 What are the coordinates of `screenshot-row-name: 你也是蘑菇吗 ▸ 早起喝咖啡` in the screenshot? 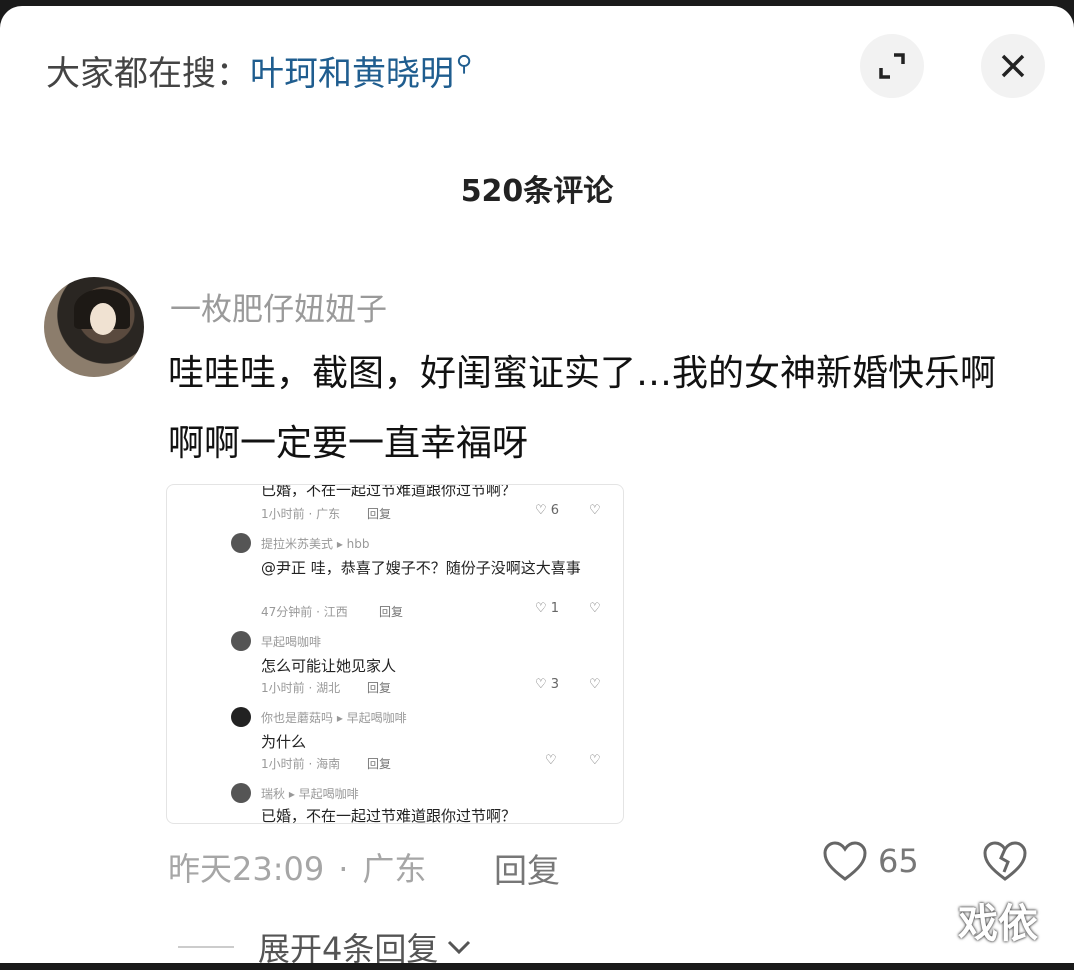 It's located at (334, 718).